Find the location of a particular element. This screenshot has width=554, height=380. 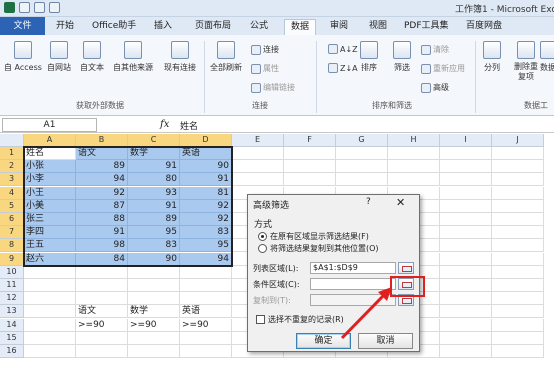

from-other-sources-button: 自其他来源 is located at coordinates (133, 57).